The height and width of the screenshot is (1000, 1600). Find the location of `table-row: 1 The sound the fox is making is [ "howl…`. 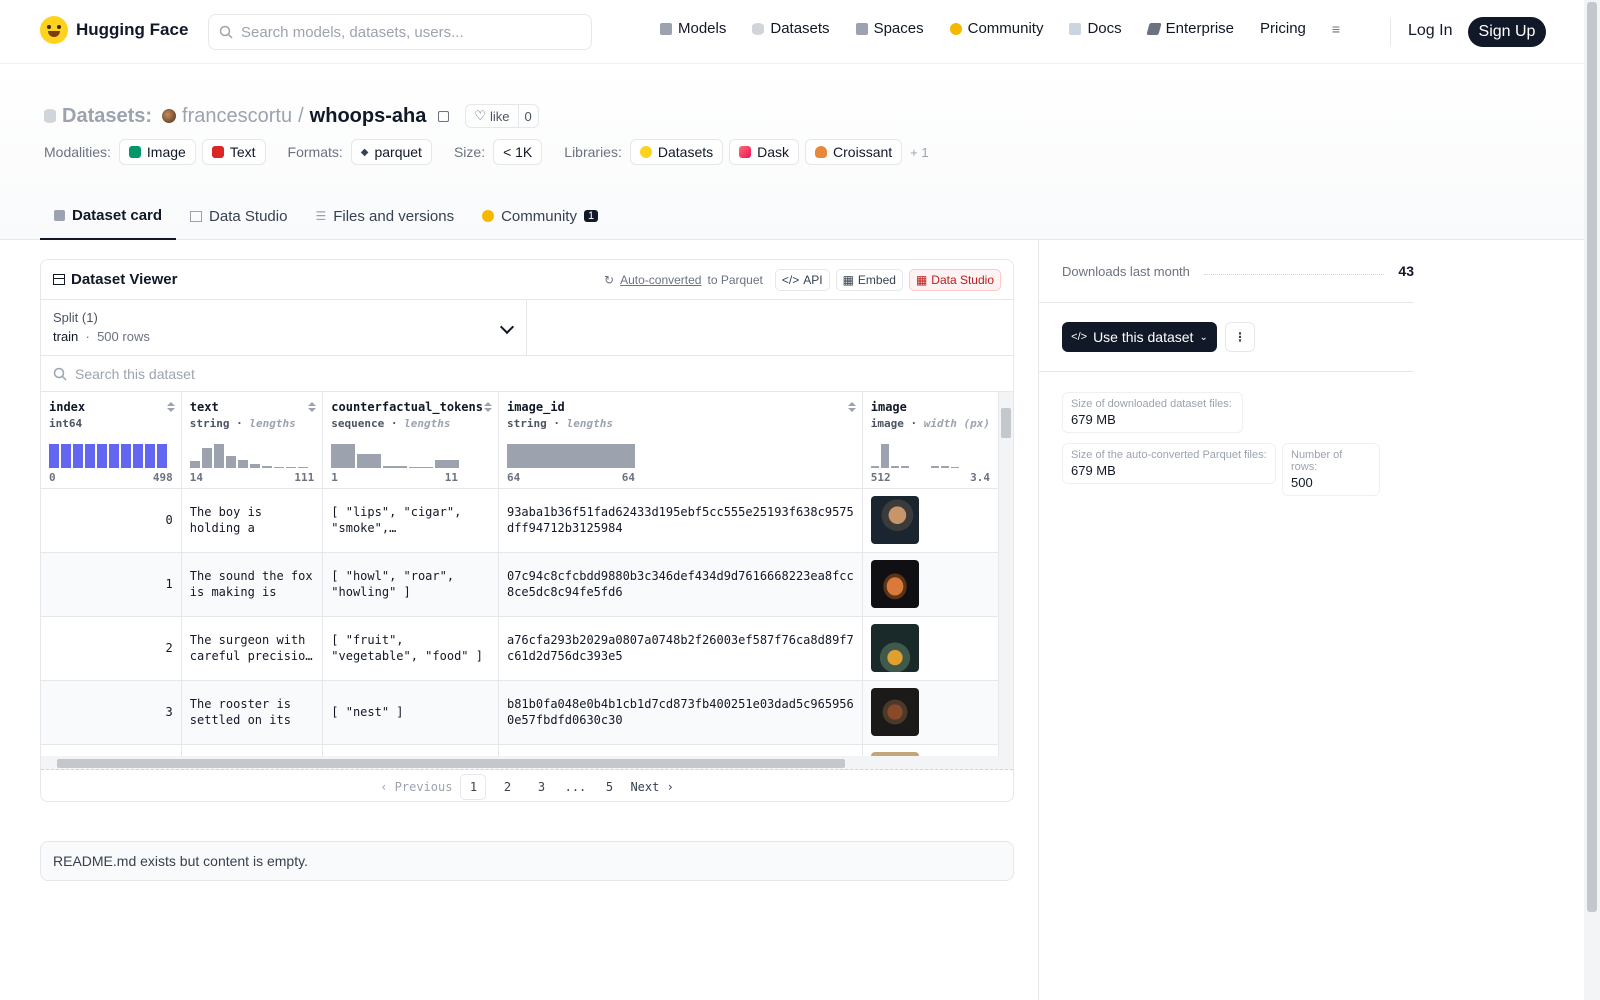

table-row: 1 The sound the fox is making is [ "howl… is located at coordinates (520, 584).